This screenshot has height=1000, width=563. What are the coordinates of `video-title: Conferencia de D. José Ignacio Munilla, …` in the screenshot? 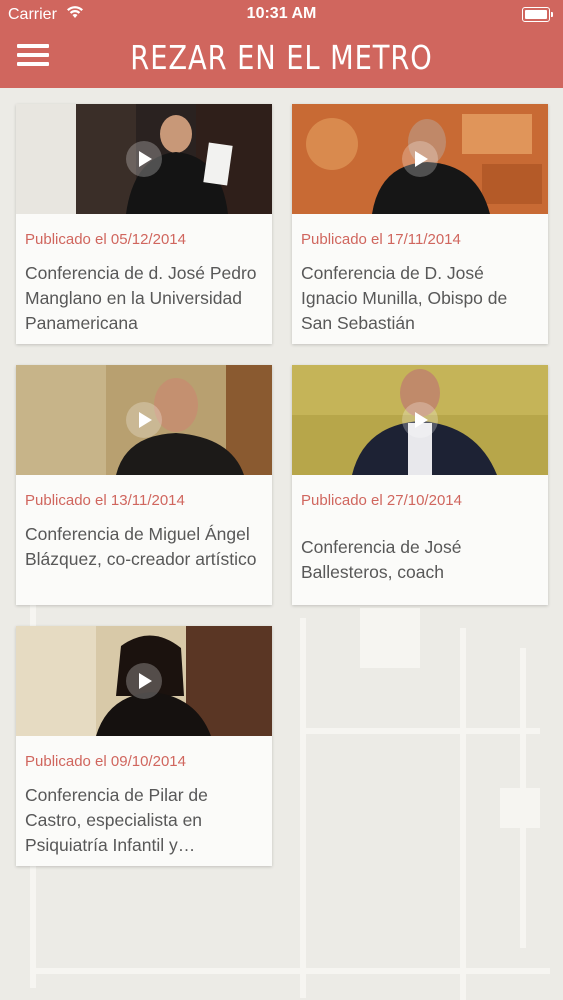 It's located at (404, 298).